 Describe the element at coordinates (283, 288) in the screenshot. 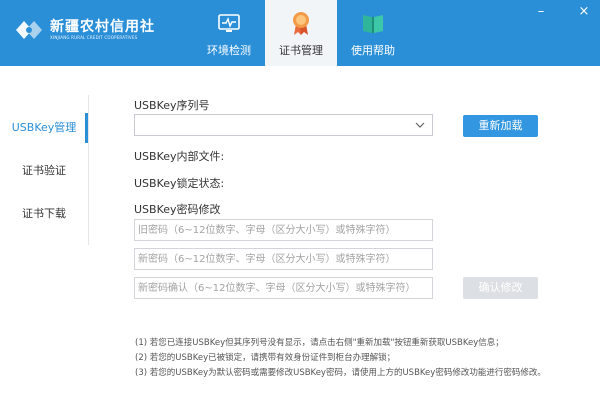

I see `confirm-password-input` at that location.